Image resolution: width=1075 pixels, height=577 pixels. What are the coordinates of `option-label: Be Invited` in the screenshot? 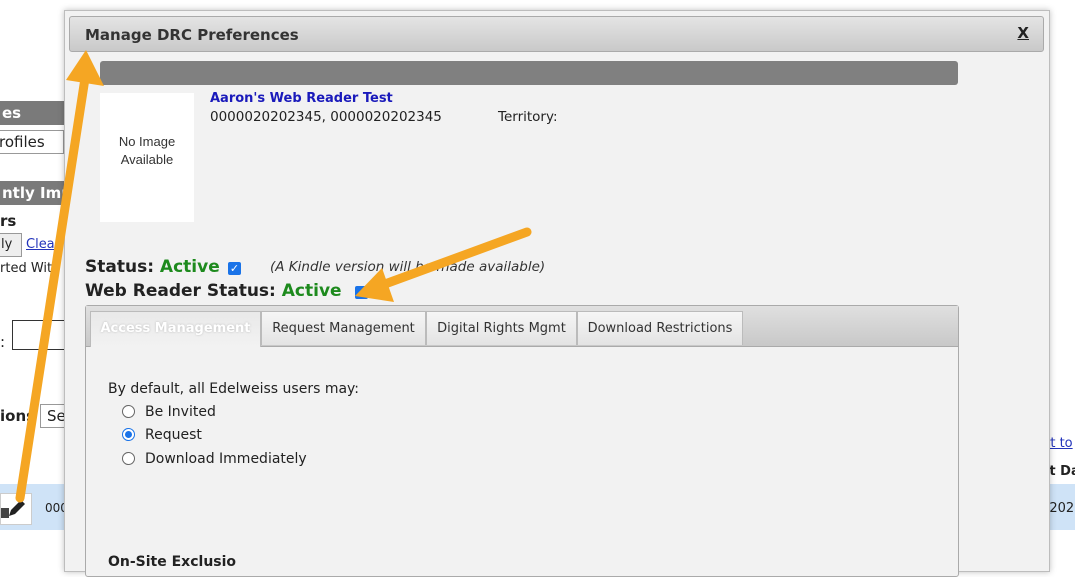 It's located at (180, 412).